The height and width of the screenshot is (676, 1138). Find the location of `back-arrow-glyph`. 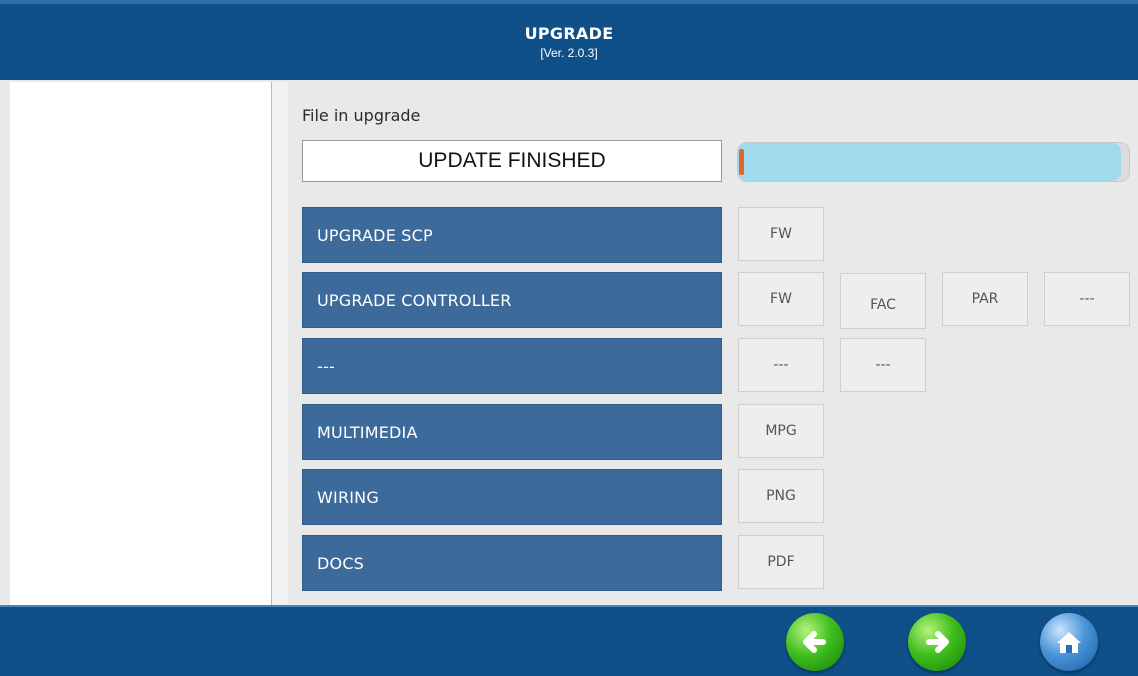

back-arrow-glyph is located at coordinates (814, 642).